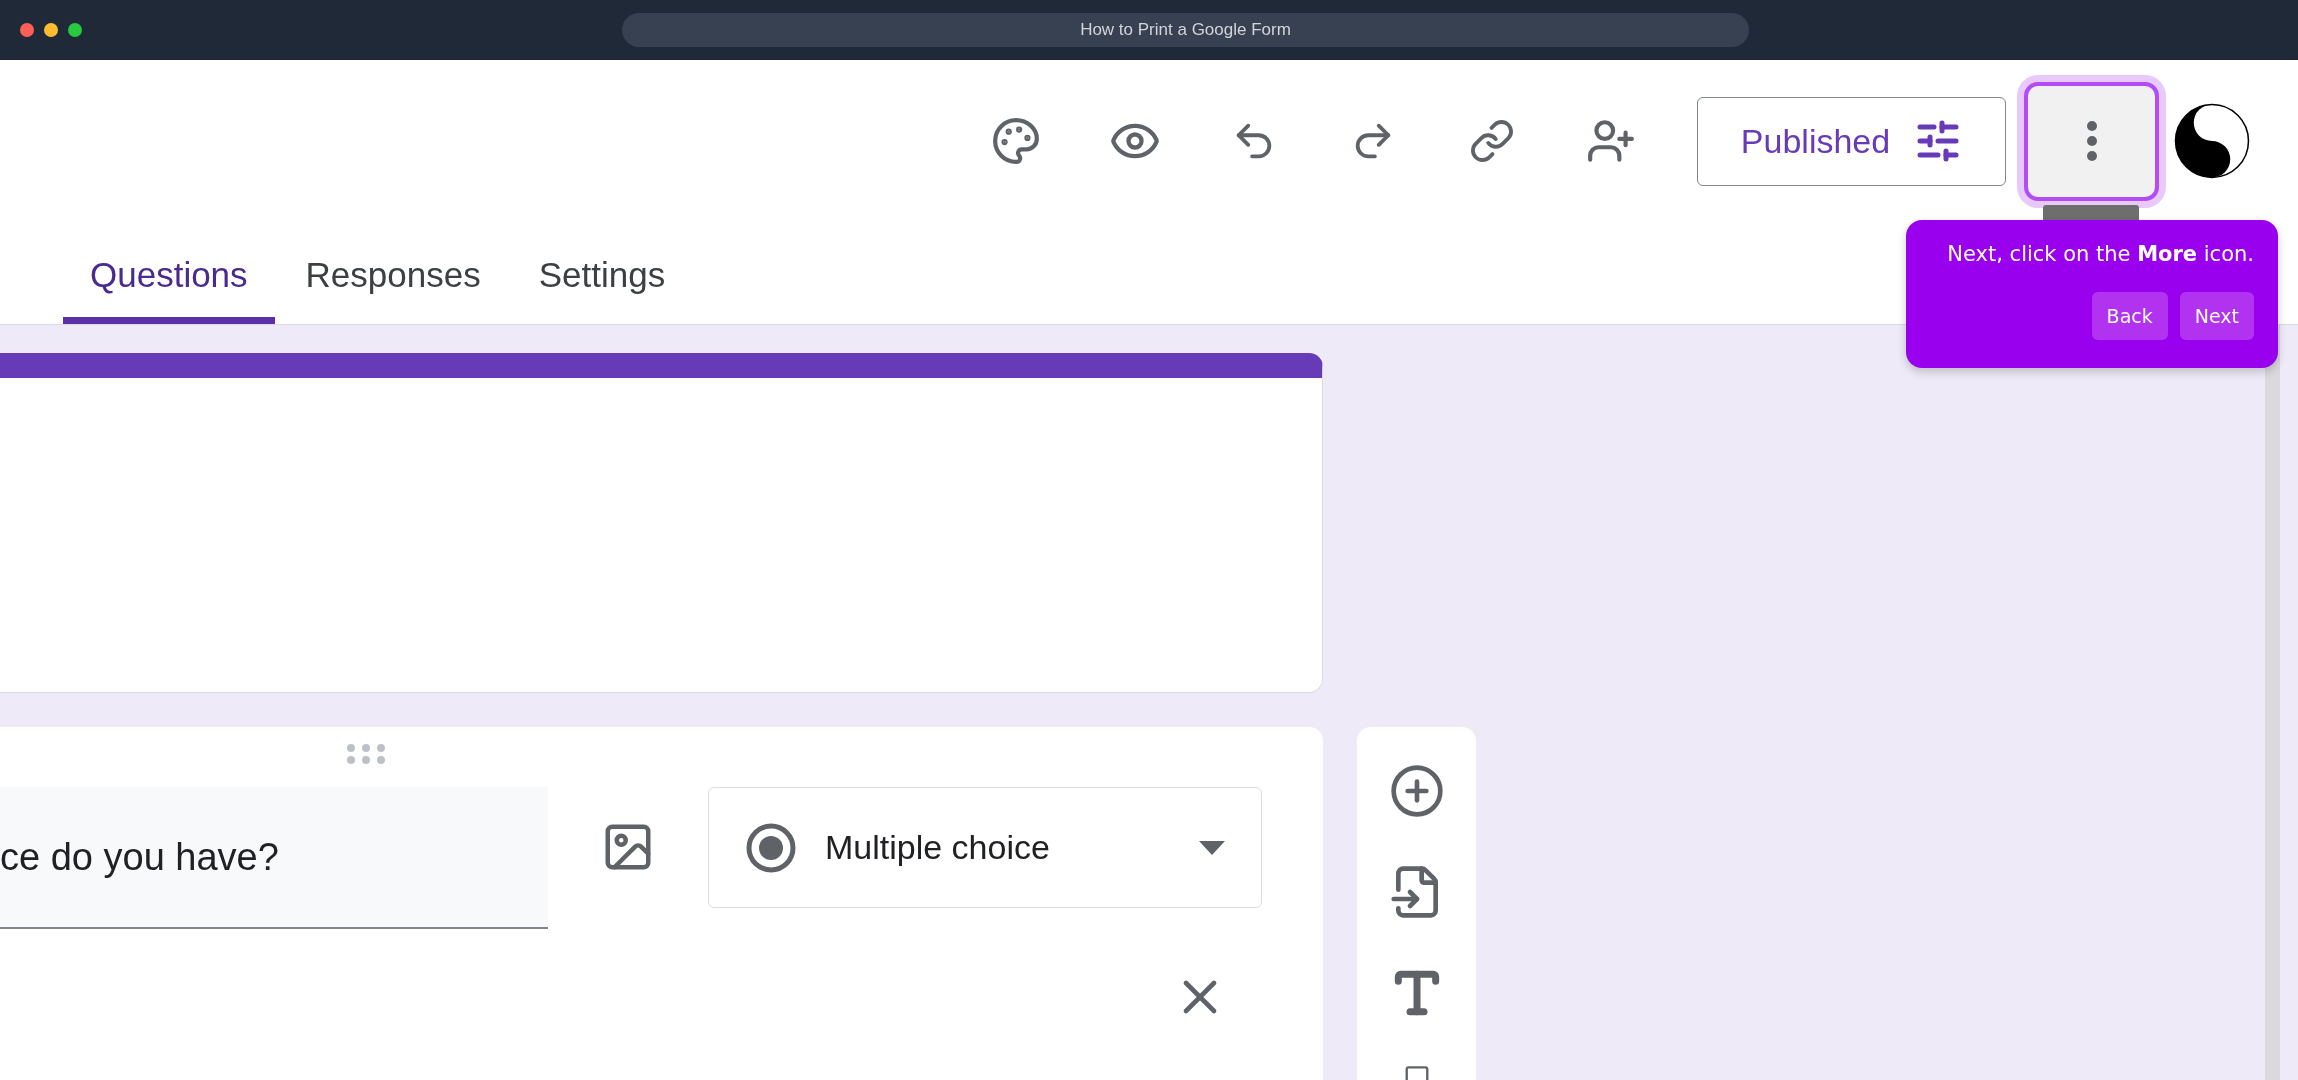 This screenshot has width=2298, height=1080. What do you see at coordinates (1212, 847) in the screenshot?
I see `caret-icon` at bounding box center [1212, 847].